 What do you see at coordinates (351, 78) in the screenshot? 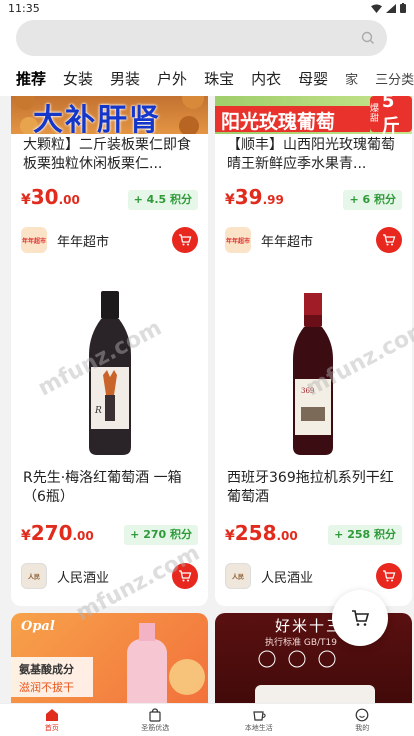
I see `tab-home: 家` at bounding box center [351, 78].